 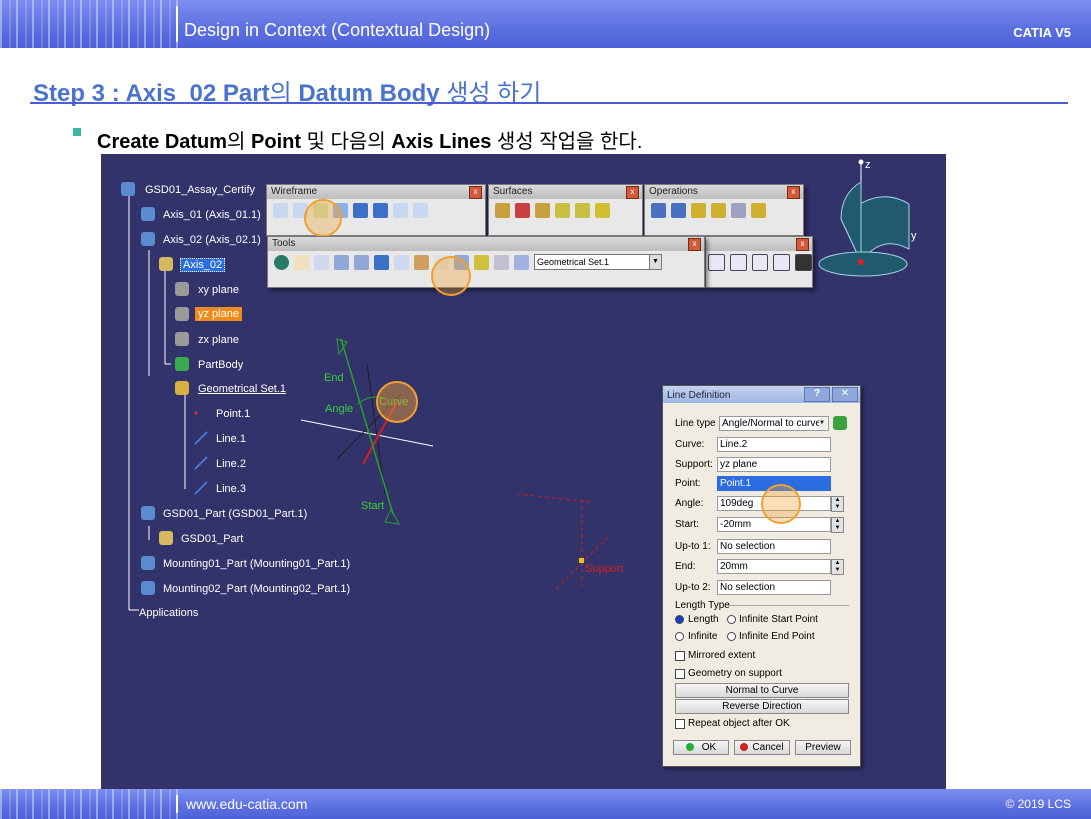 I want to click on tree-item-axis02: Axis_02 (Axis_02.1), so click(x=212, y=240).